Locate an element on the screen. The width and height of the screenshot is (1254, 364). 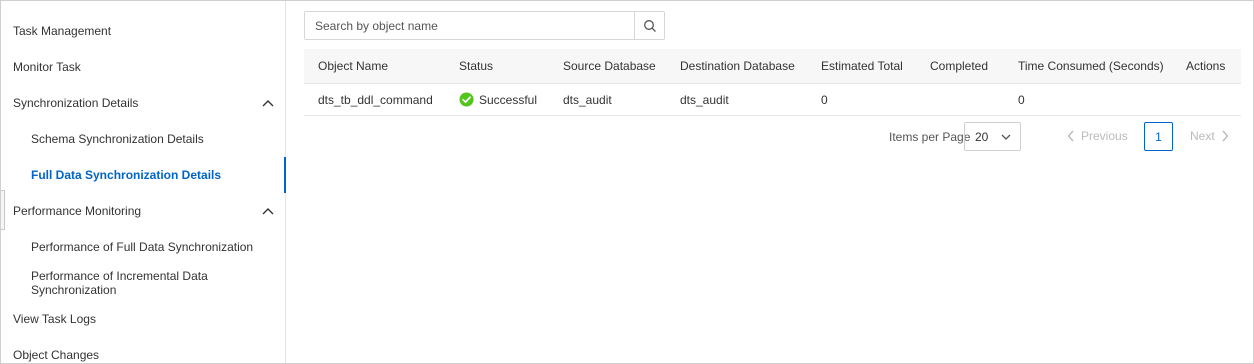
column-header-source-database: Source Database is located at coordinates (609, 66).